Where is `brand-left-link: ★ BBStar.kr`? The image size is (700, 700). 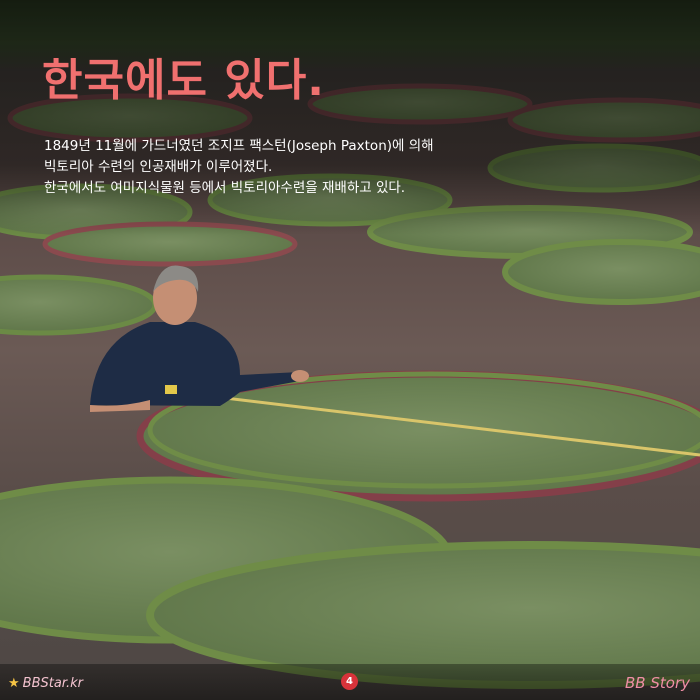
brand-left-link: ★ BBStar.kr is located at coordinates (45, 683).